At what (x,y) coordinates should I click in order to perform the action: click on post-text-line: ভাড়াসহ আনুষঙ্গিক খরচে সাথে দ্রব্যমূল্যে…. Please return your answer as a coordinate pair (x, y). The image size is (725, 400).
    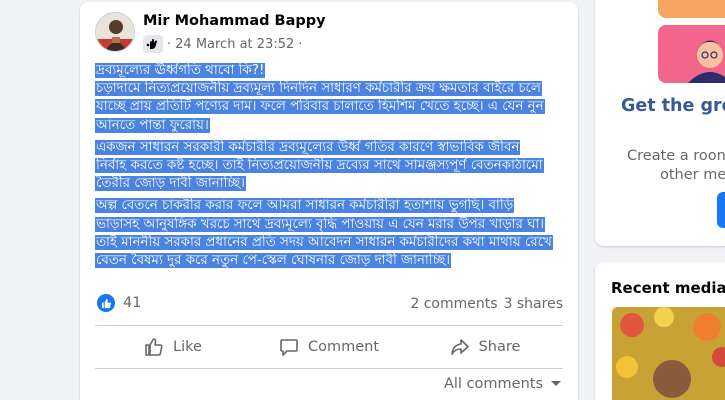
    Looking at the image, I should click on (320, 224).